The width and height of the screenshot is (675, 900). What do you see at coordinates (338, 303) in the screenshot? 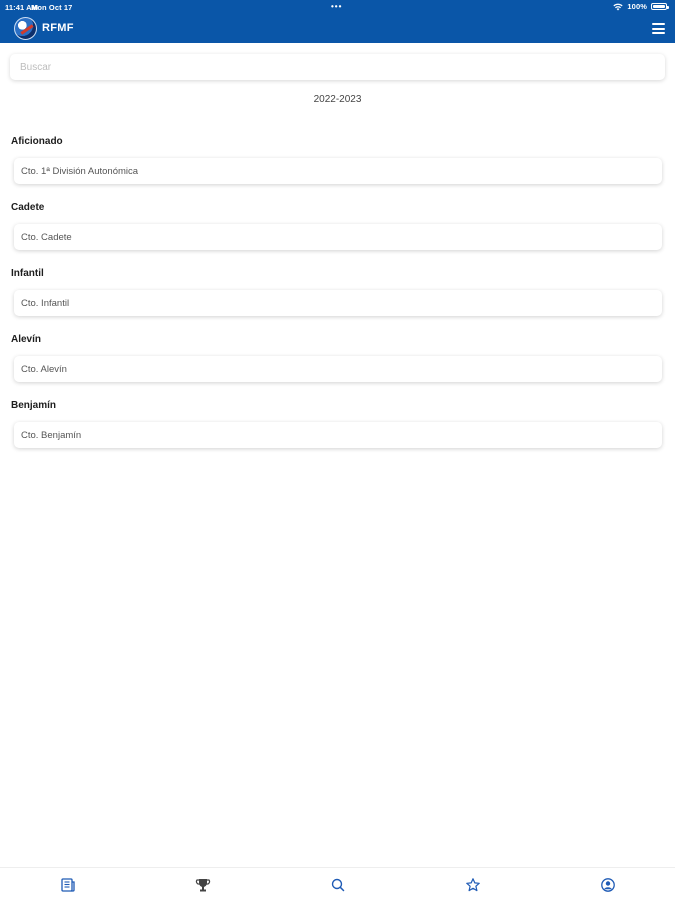
I see `competition-select-infantil: Cto. Infantil` at bounding box center [338, 303].